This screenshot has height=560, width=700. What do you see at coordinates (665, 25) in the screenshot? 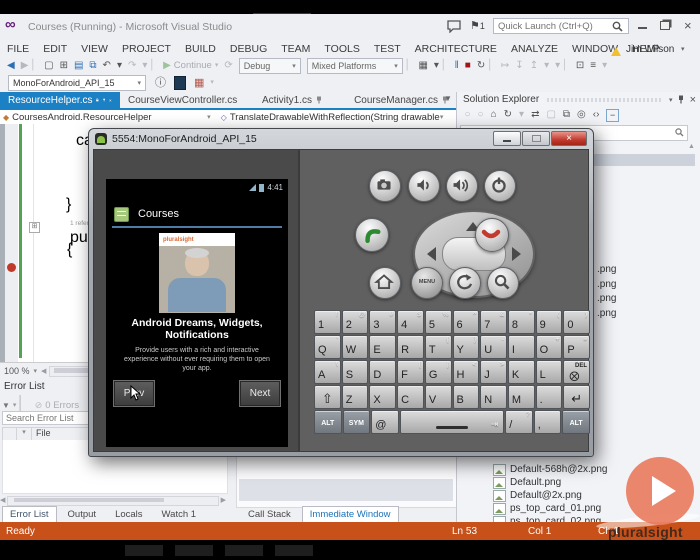
I see `restore-button` at bounding box center [665, 25].